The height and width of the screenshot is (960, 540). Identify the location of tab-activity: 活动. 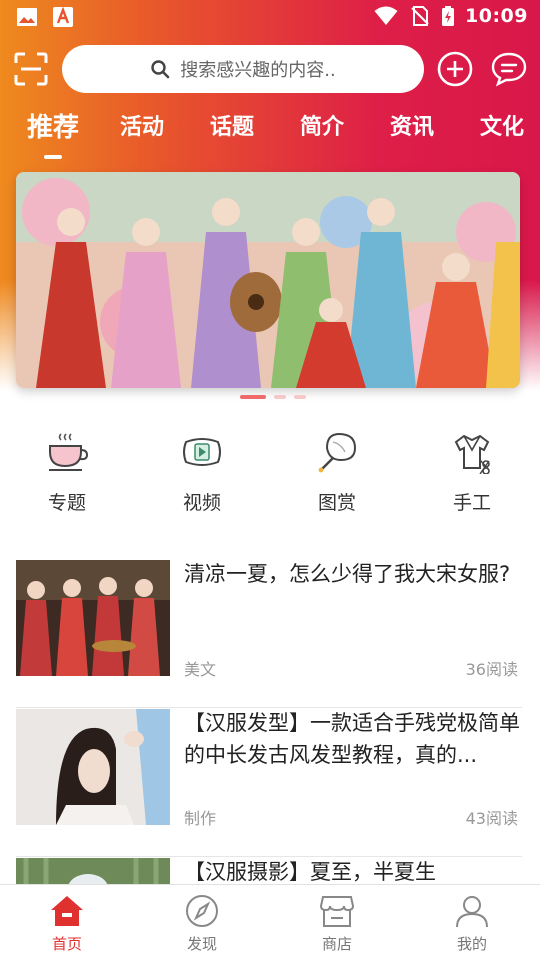
(142, 130).